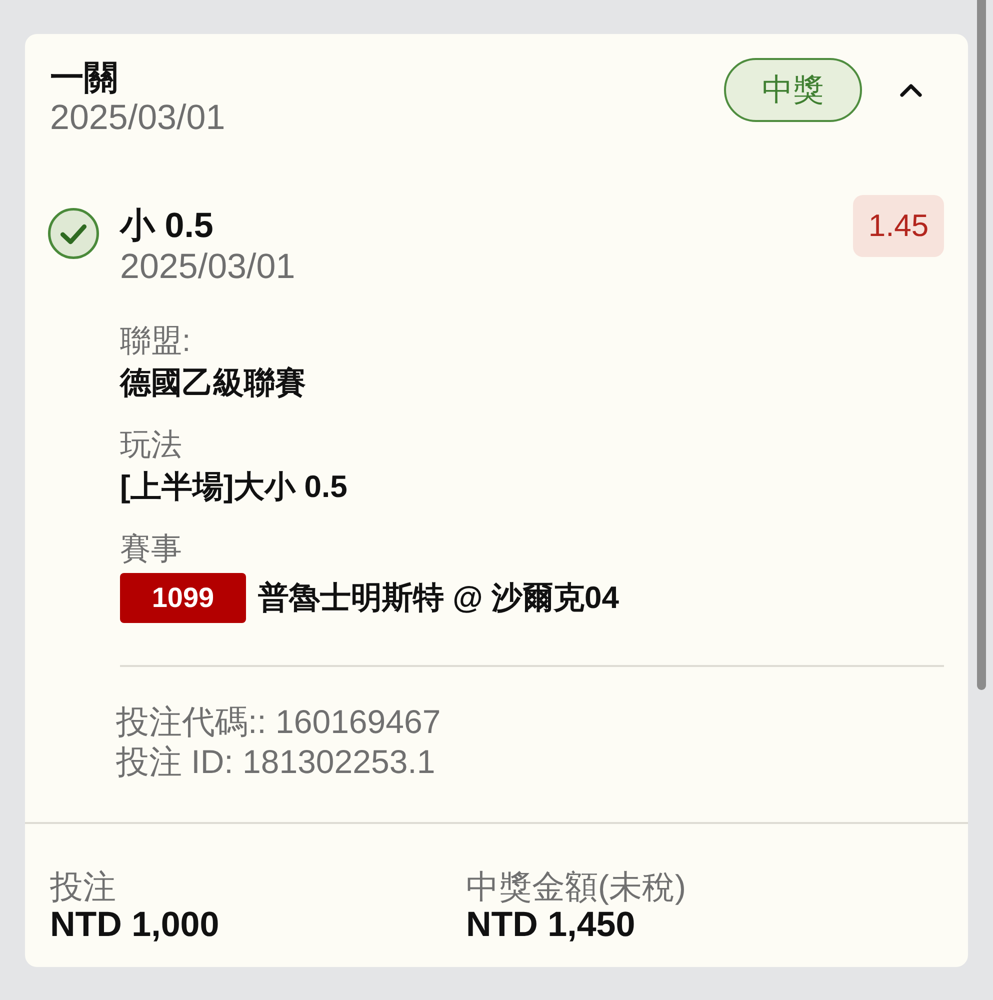  I want to click on field-label: 賽事, so click(151, 549).